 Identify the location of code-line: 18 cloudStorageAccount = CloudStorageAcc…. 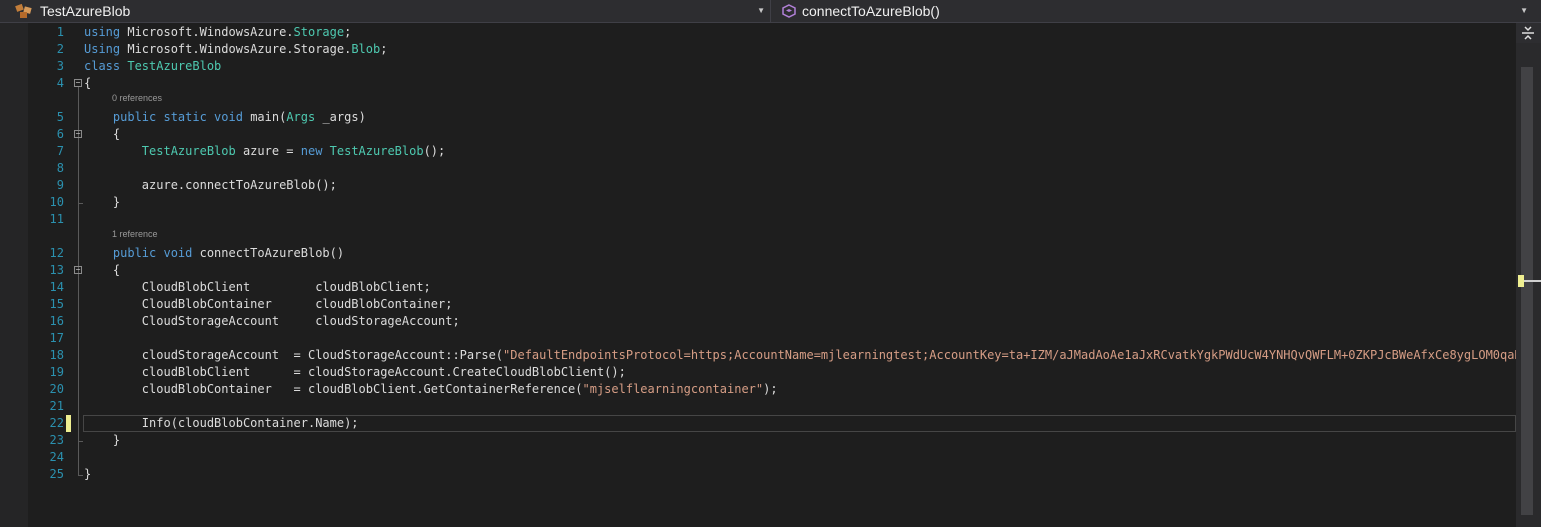
(772, 355).